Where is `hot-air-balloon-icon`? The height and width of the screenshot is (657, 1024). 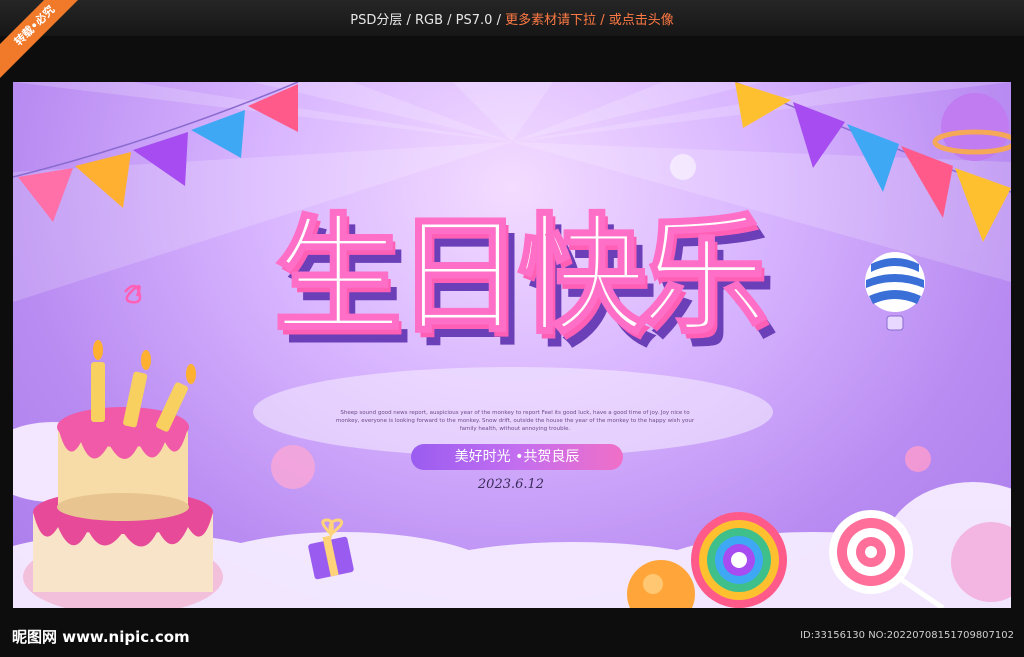 hot-air-balloon-icon is located at coordinates (895, 291).